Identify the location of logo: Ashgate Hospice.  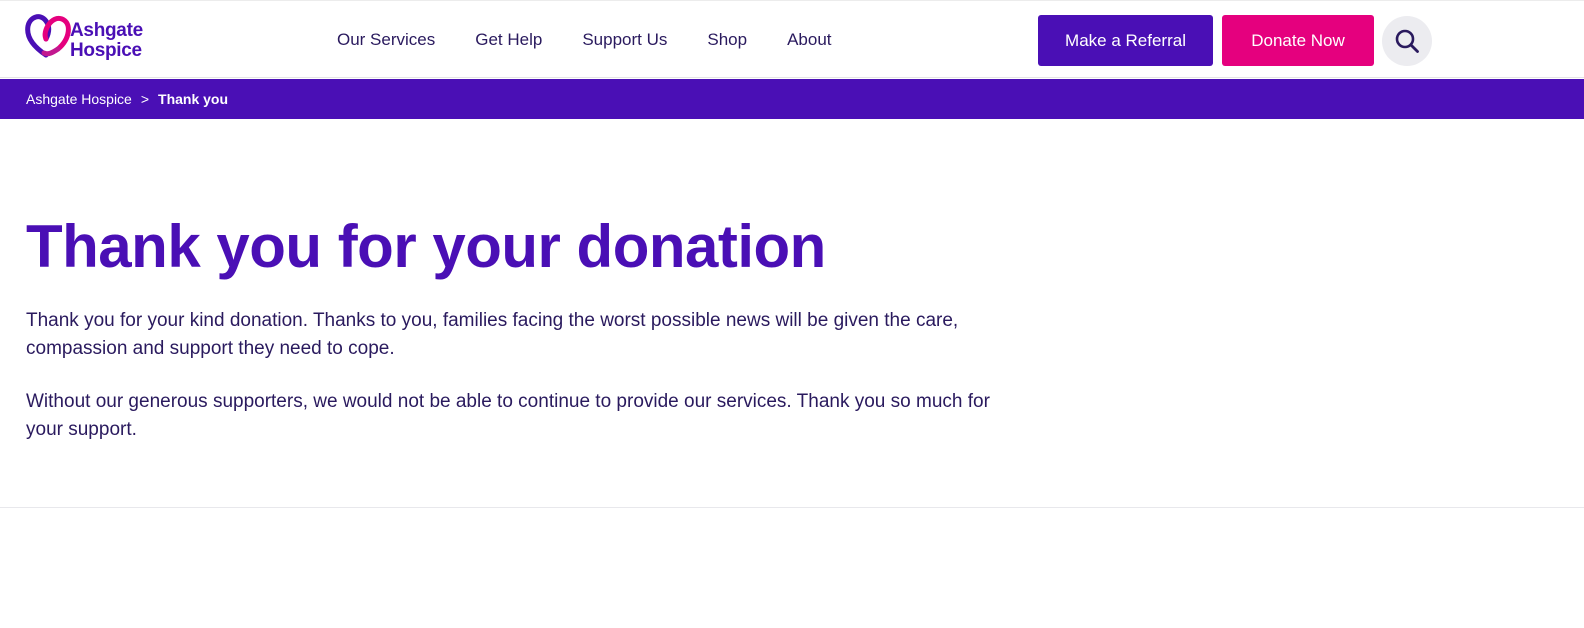
(99, 37).